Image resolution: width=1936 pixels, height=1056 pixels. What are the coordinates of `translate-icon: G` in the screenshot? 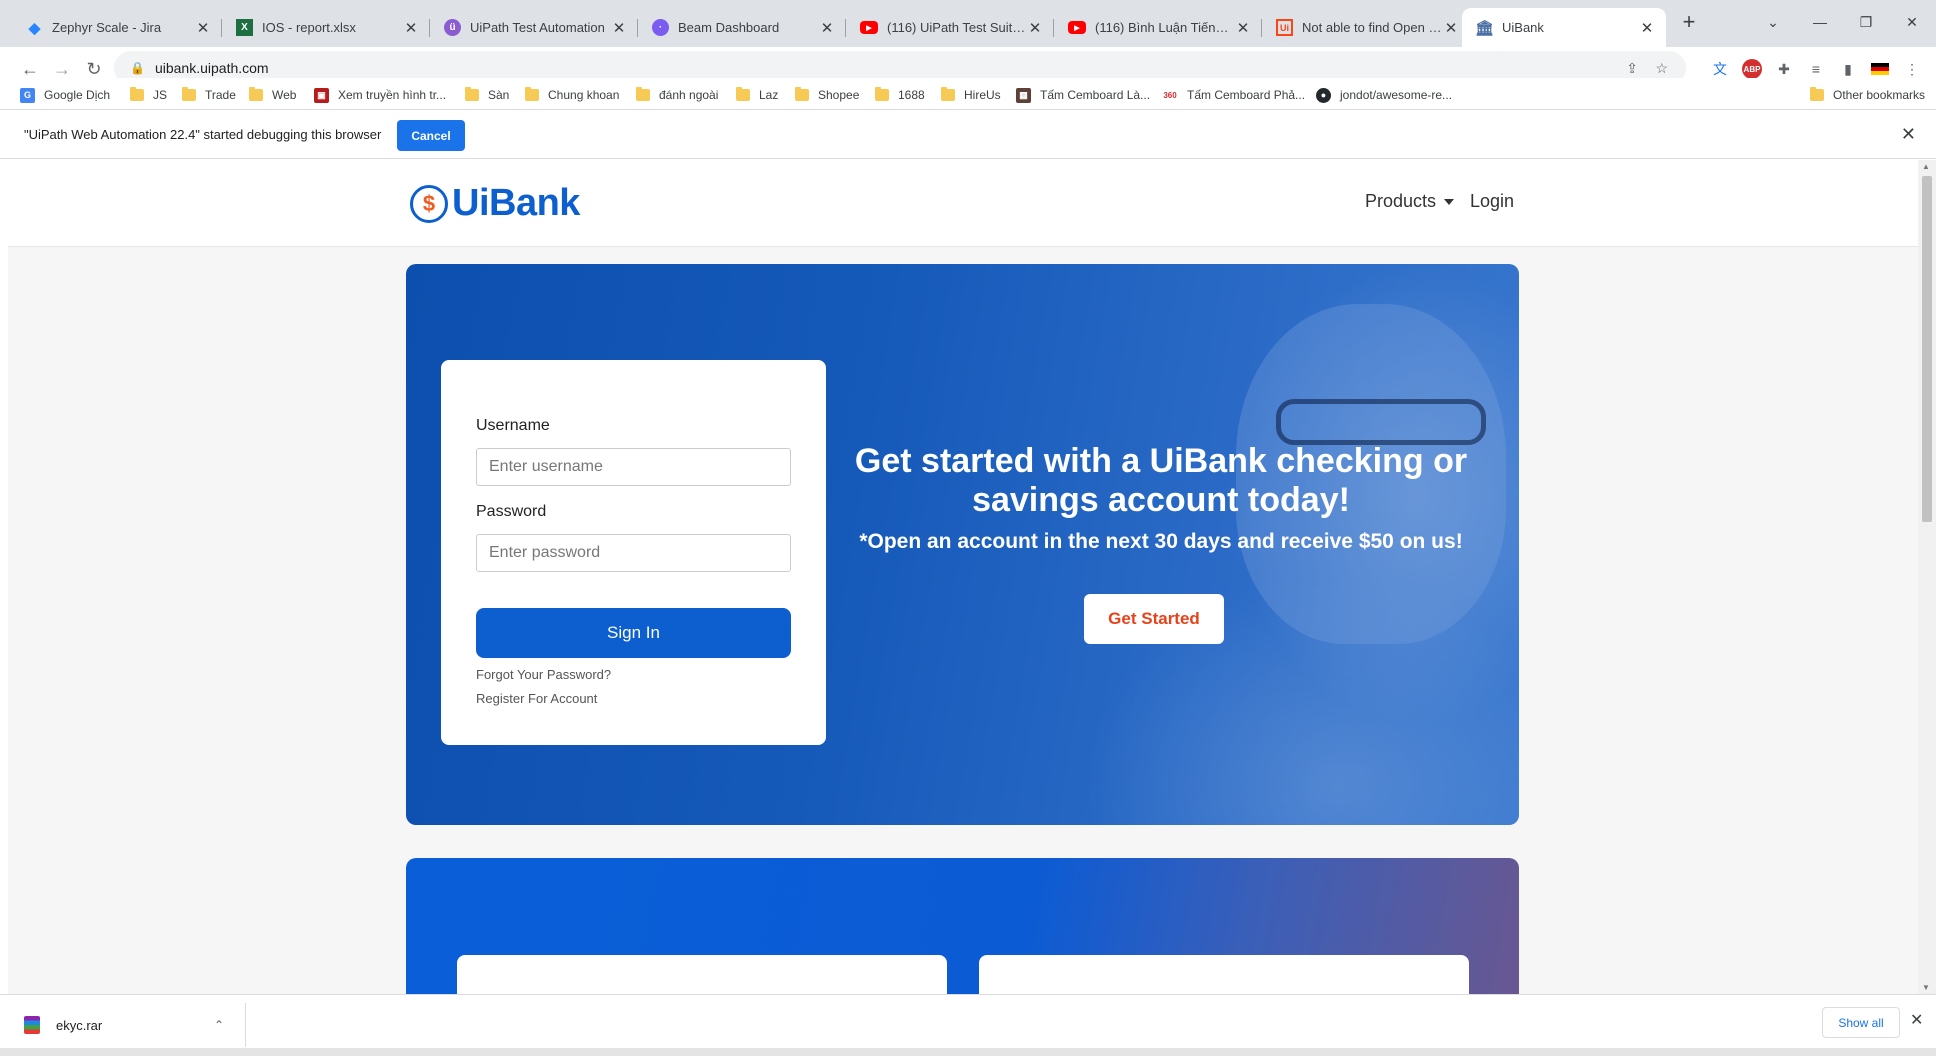 It's located at (27, 95).